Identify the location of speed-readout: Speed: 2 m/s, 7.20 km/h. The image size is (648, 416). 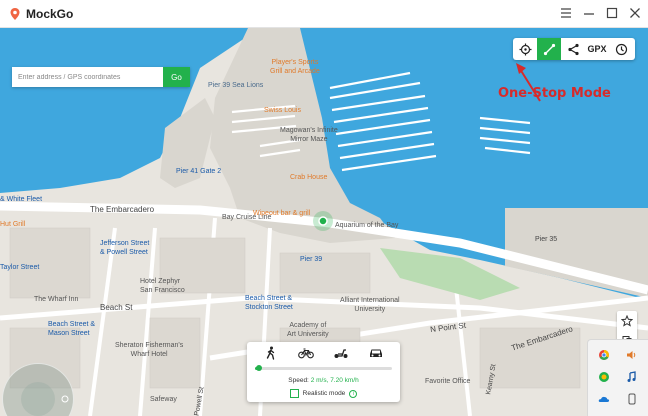
(323, 380).